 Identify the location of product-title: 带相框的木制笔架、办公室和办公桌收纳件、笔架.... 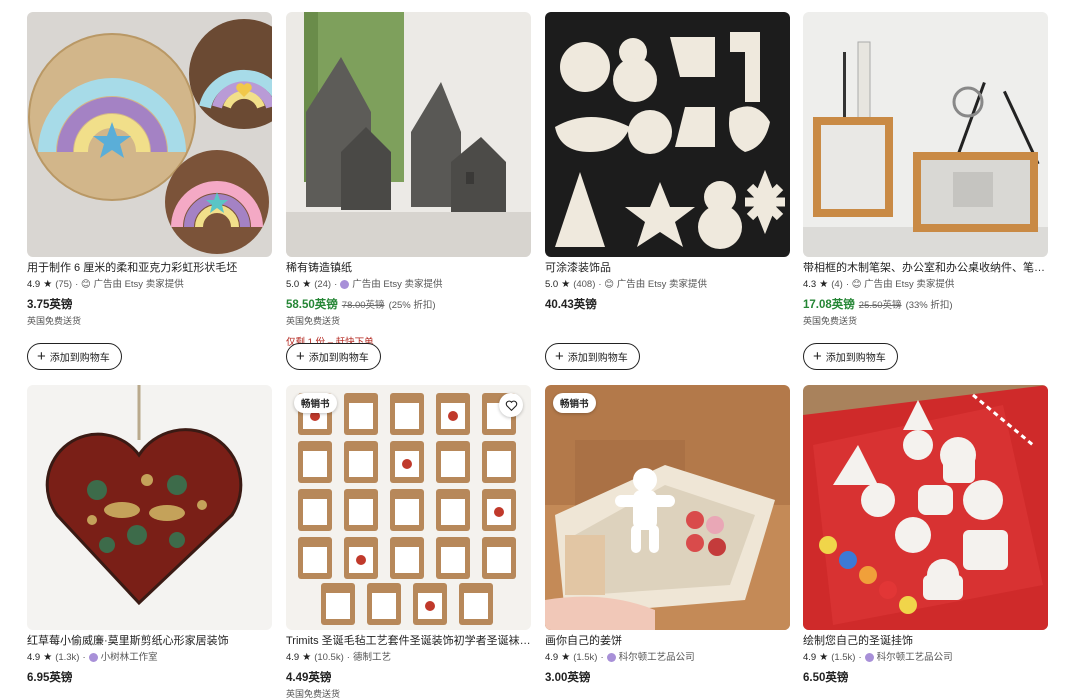
(925, 268).